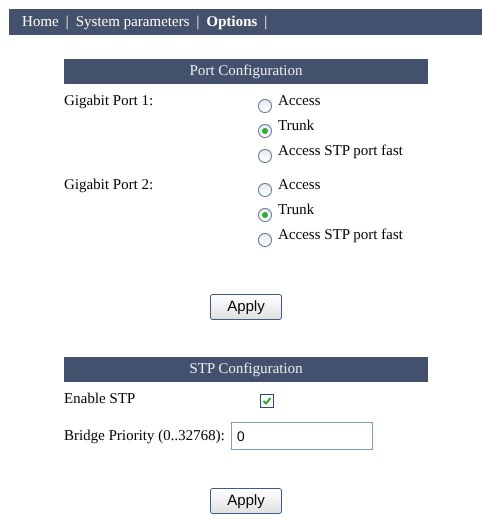 The height and width of the screenshot is (518, 482). Describe the element at coordinates (301, 436) in the screenshot. I see `bridge-priority-field: 0` at that location.